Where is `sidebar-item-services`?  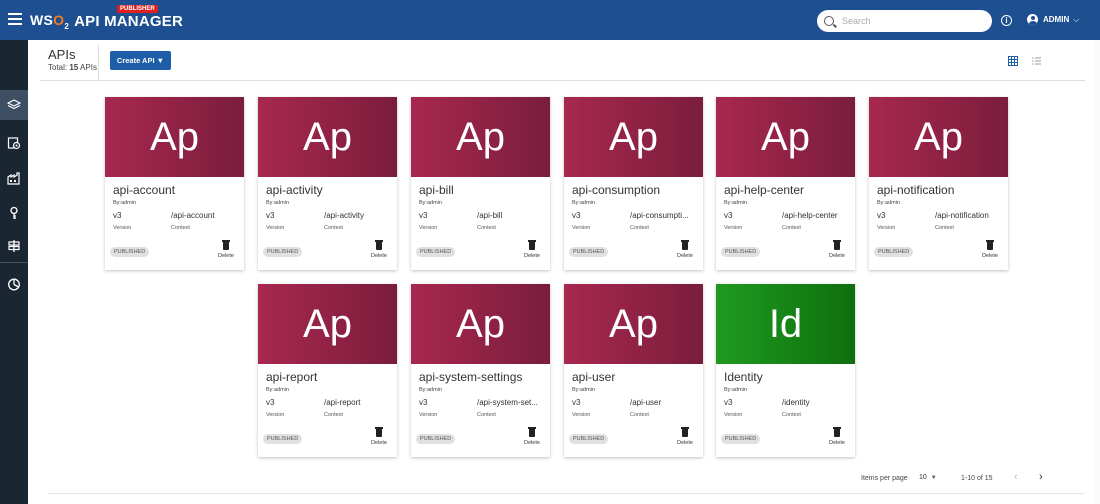
sidebar-item-services is located at coordinates (14, 178).